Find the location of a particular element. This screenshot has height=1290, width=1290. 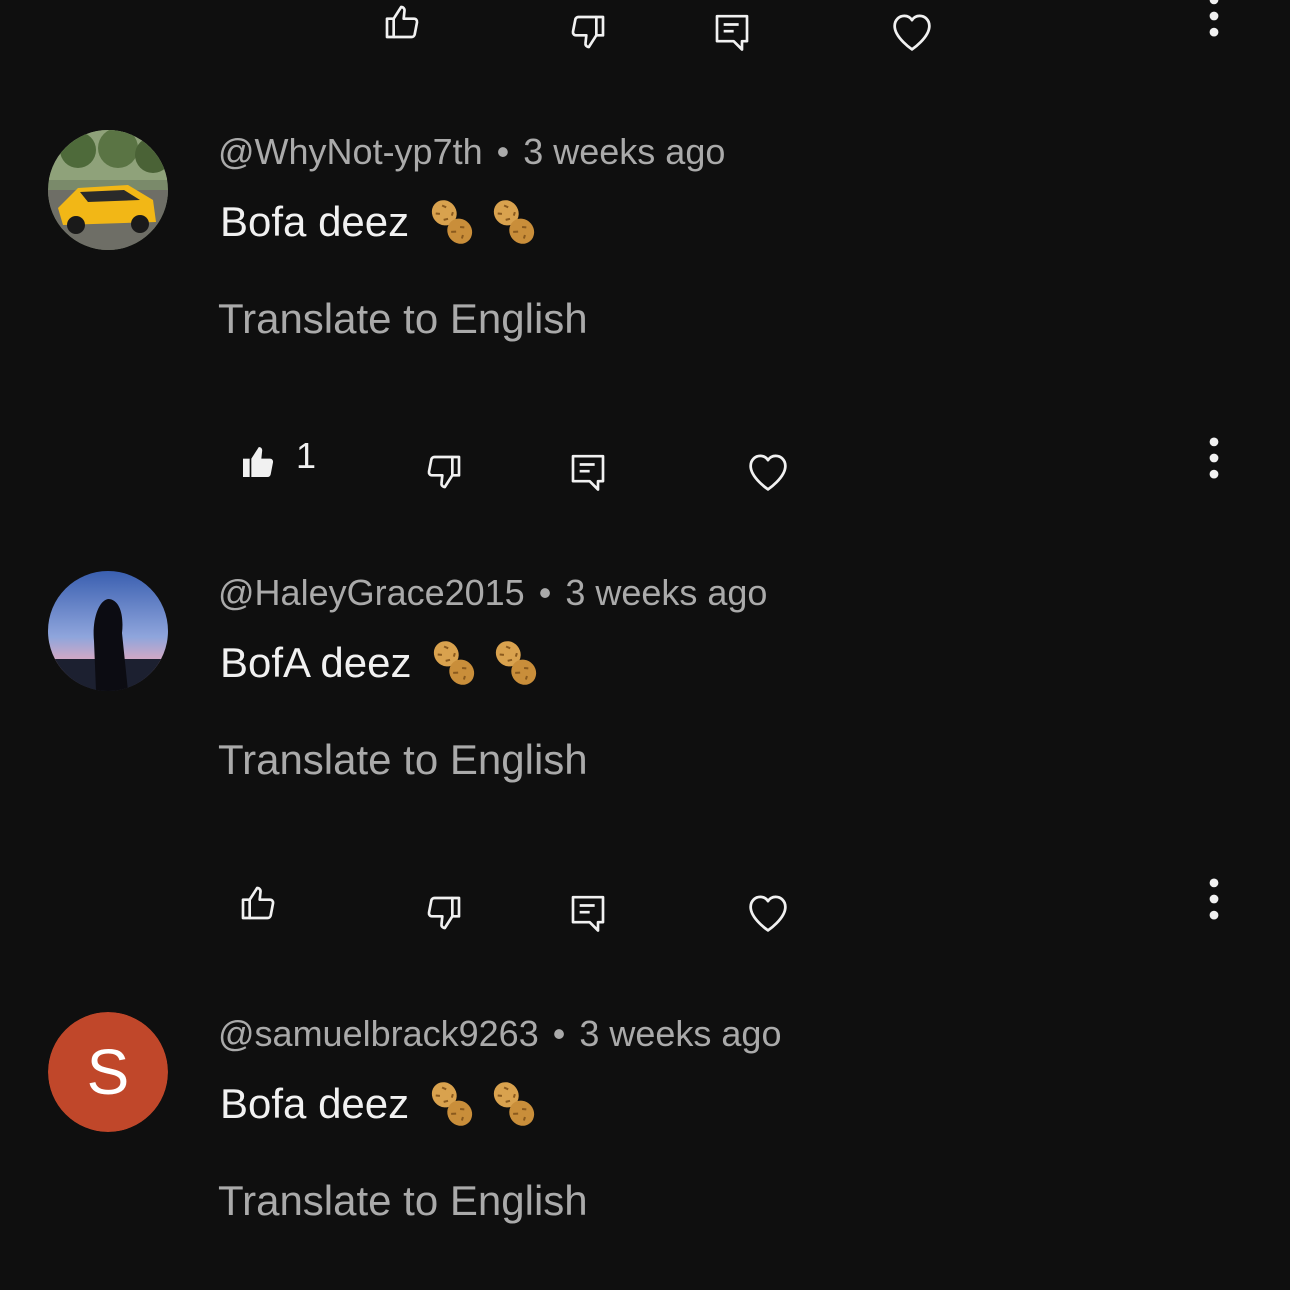

comment-actions: 1 is located at coordinates (645, 462).